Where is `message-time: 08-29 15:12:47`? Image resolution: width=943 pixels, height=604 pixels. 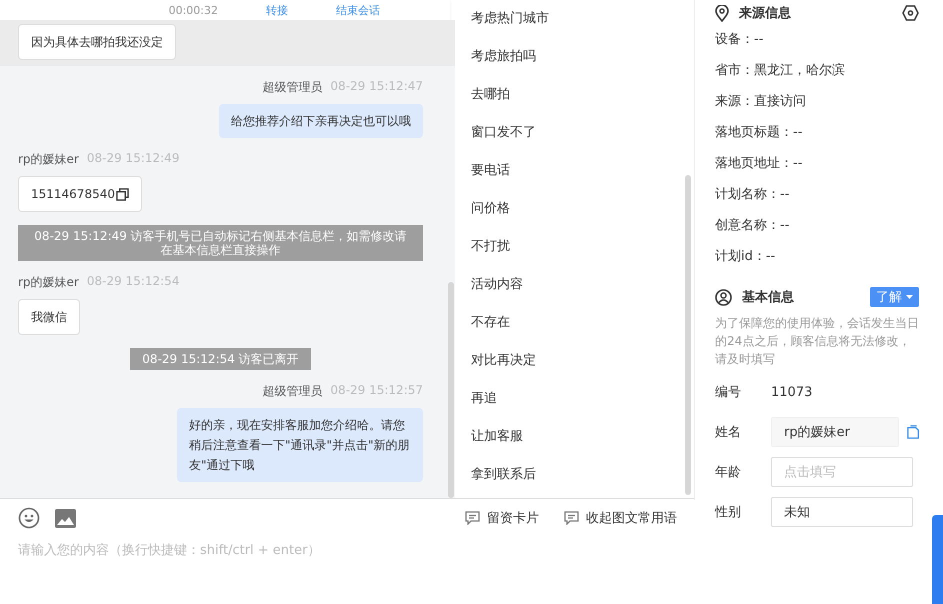 message-time: 08-29 15:12:47 is located at coordinates (376, 87).